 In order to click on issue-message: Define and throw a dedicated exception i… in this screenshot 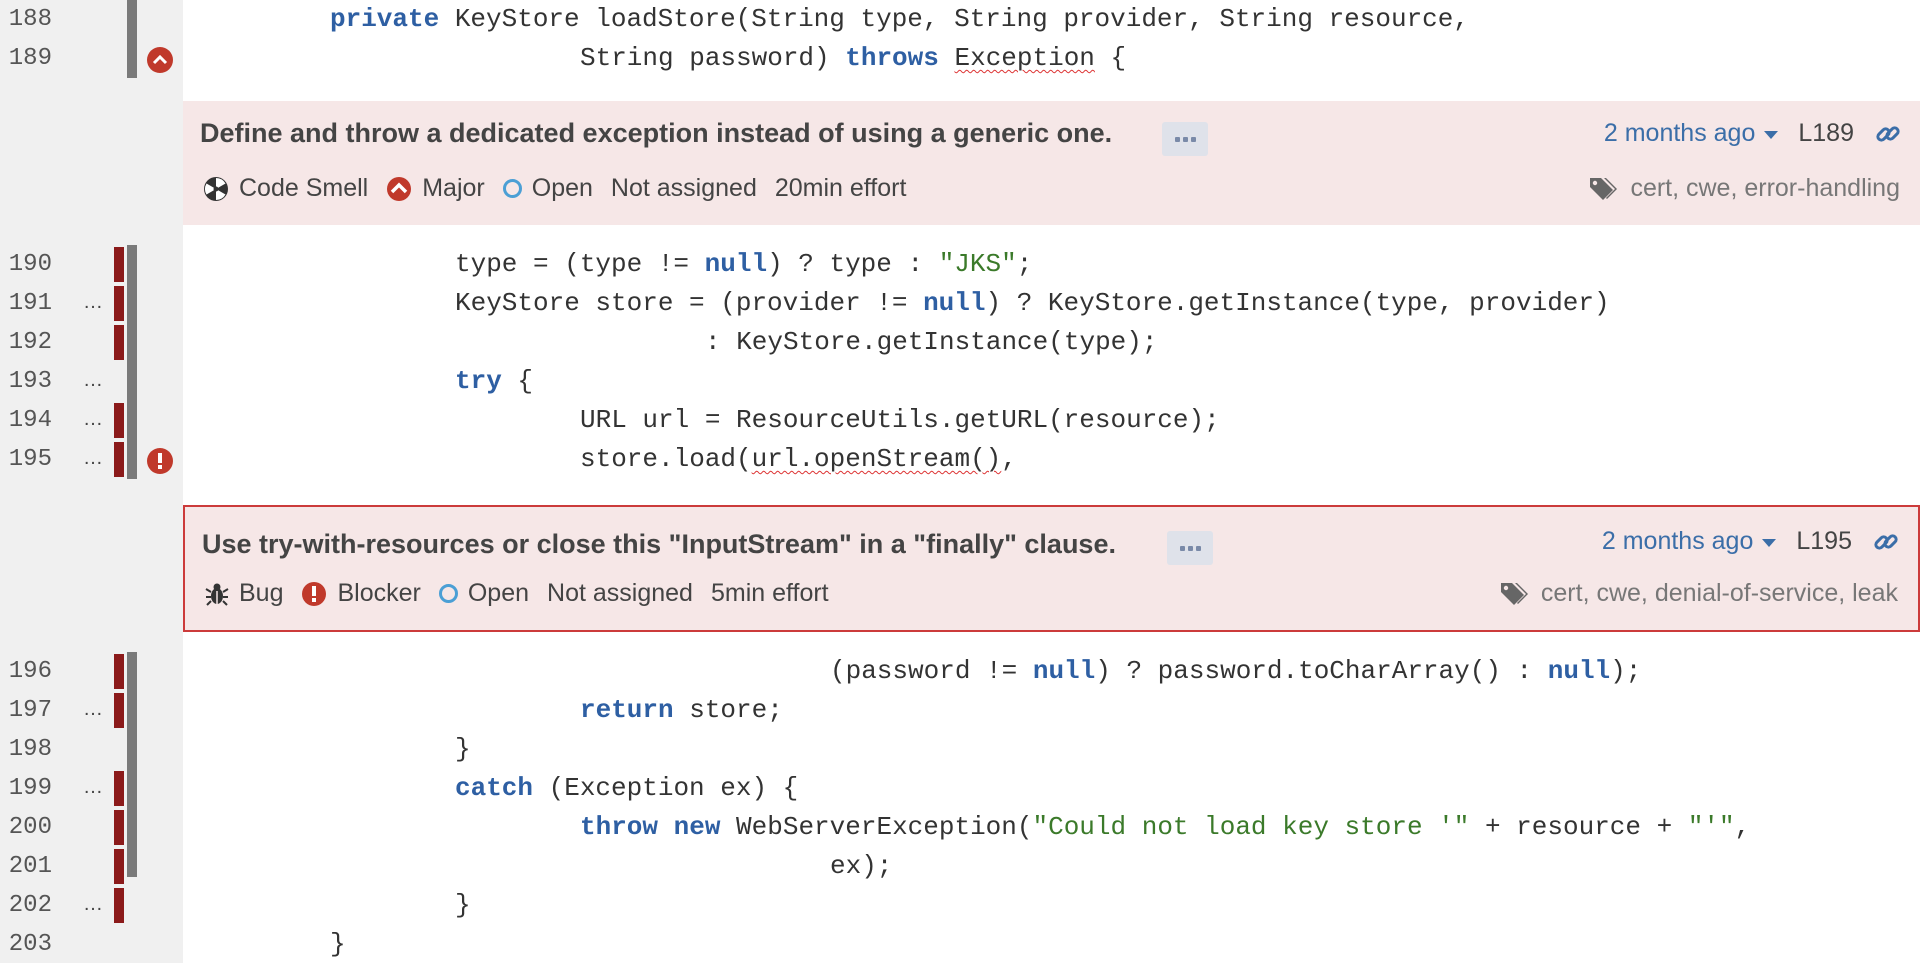, I will do `click(656, 133)`.